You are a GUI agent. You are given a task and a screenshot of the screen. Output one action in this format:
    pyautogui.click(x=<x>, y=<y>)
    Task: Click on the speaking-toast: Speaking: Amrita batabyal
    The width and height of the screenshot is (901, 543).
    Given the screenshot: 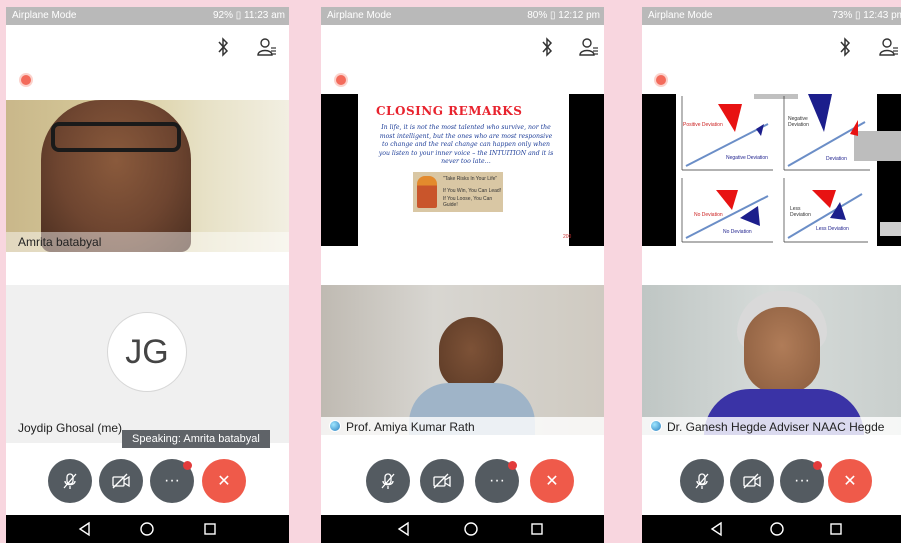 What is the action you would take?
    pyautogui.click(x=196, y=439)
    